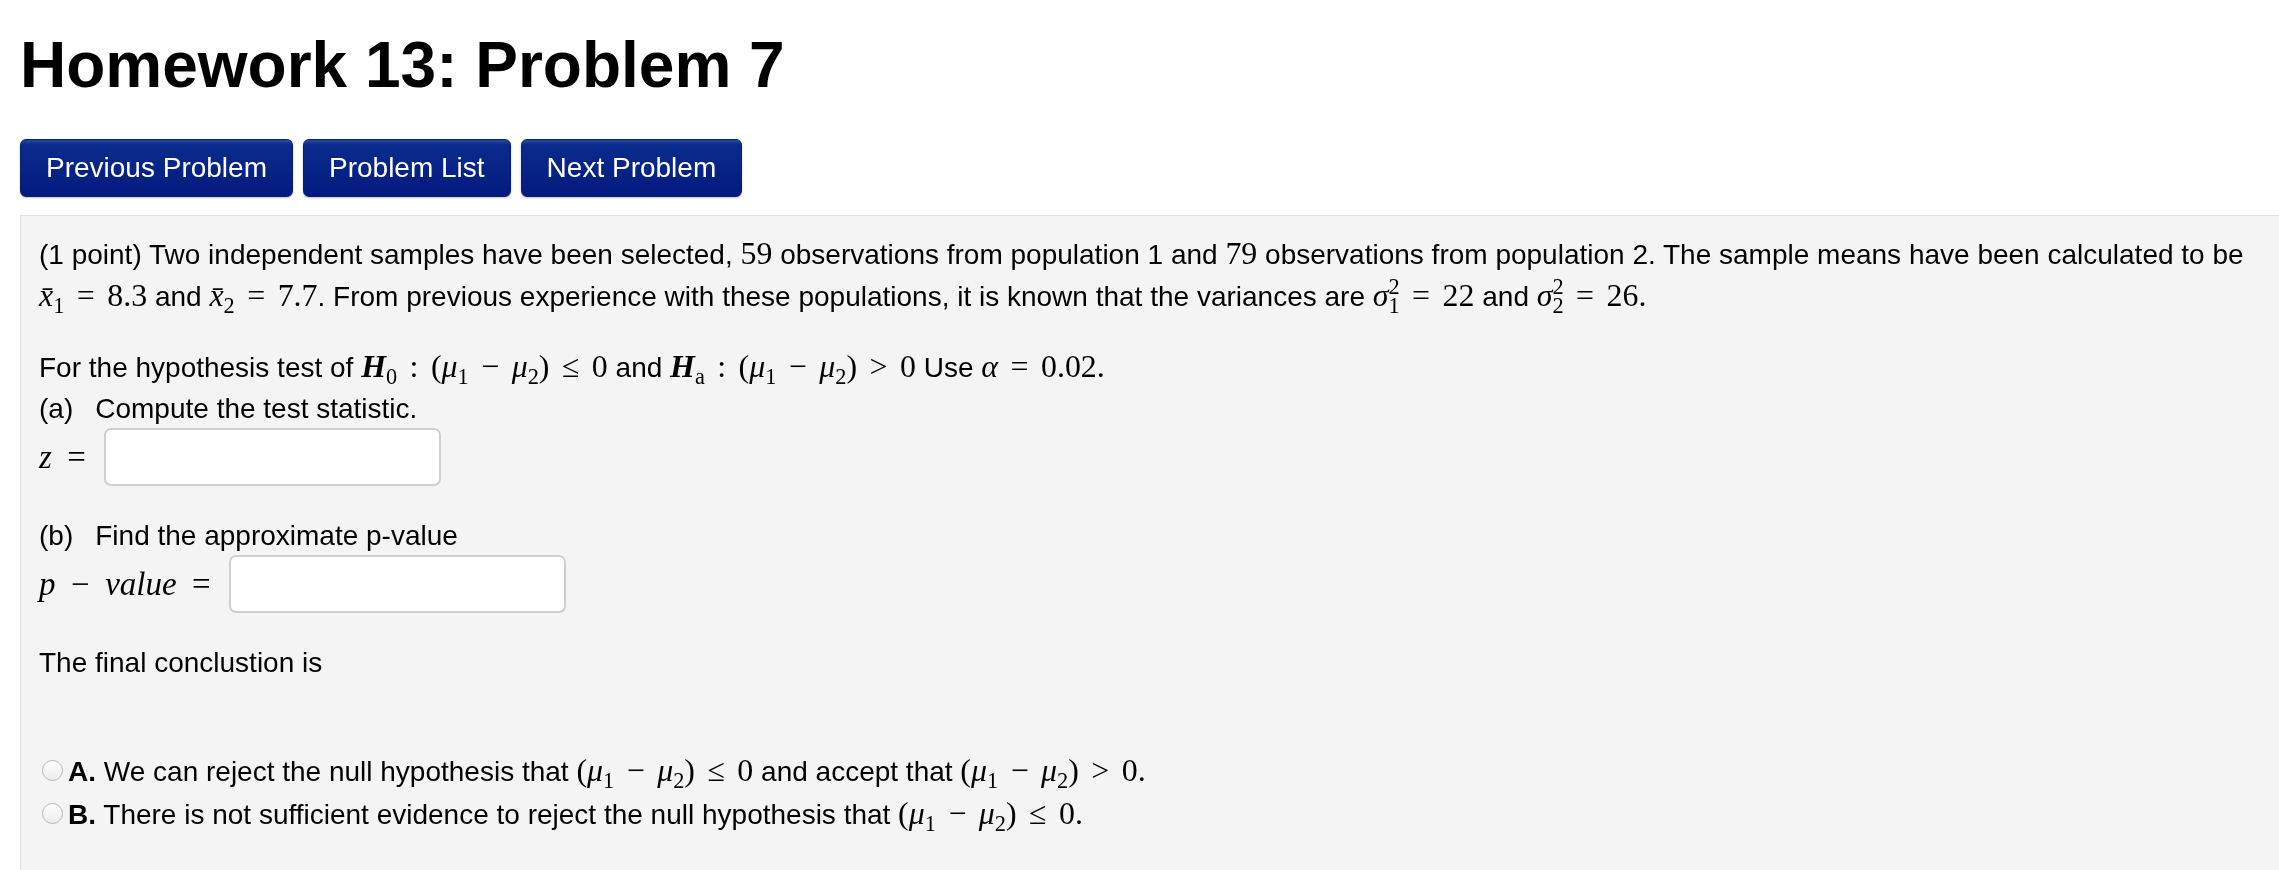 The image size is (2279, 870). I want to click on equation-label: p − value =, so click(125, 584).